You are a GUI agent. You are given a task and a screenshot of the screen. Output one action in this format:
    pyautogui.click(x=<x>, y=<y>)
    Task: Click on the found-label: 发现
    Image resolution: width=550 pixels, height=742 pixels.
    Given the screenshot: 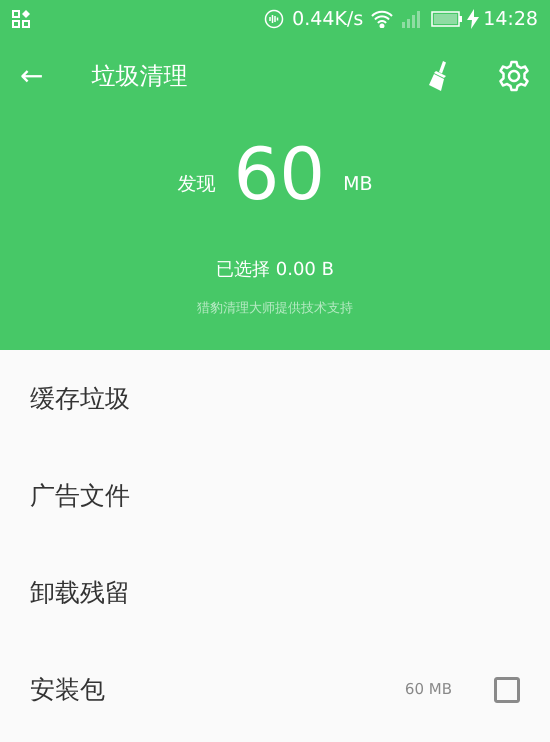 What is the action you would take?
    pyautogui.click(x=196, y=184)
    